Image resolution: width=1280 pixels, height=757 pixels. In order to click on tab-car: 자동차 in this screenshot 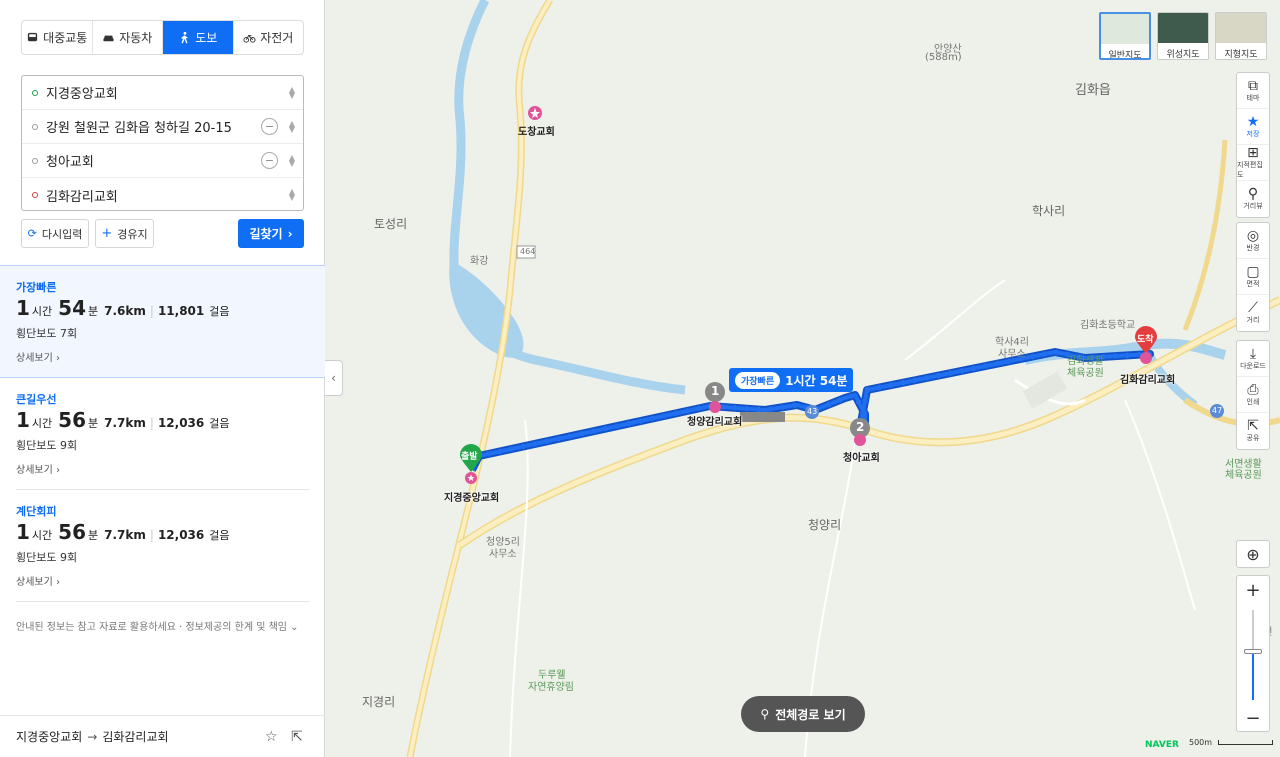, I will do `click(128, 37)`.